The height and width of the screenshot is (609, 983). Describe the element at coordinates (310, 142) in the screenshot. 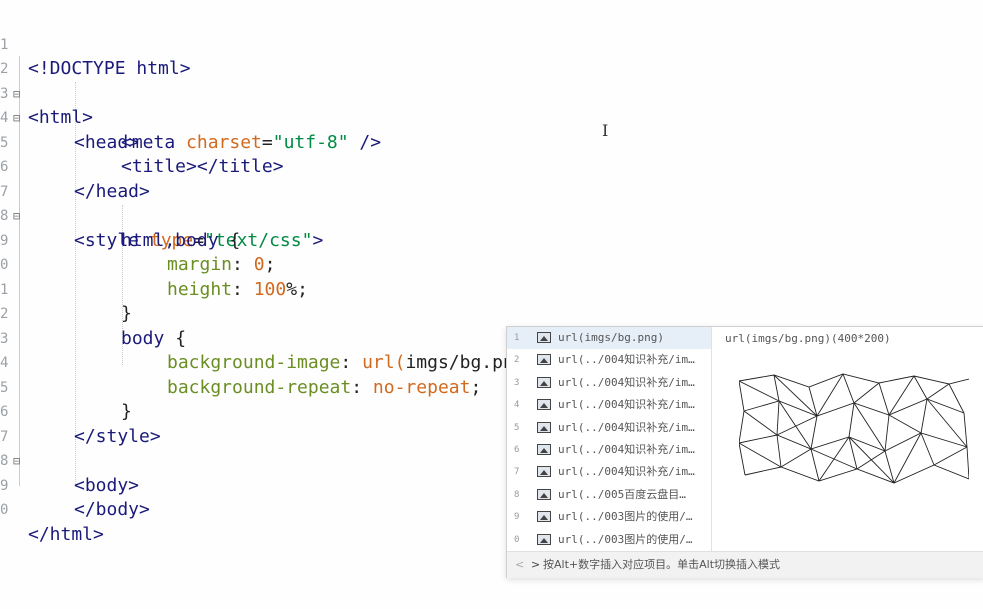

I see `attr-value: "utf-8"` at that location.